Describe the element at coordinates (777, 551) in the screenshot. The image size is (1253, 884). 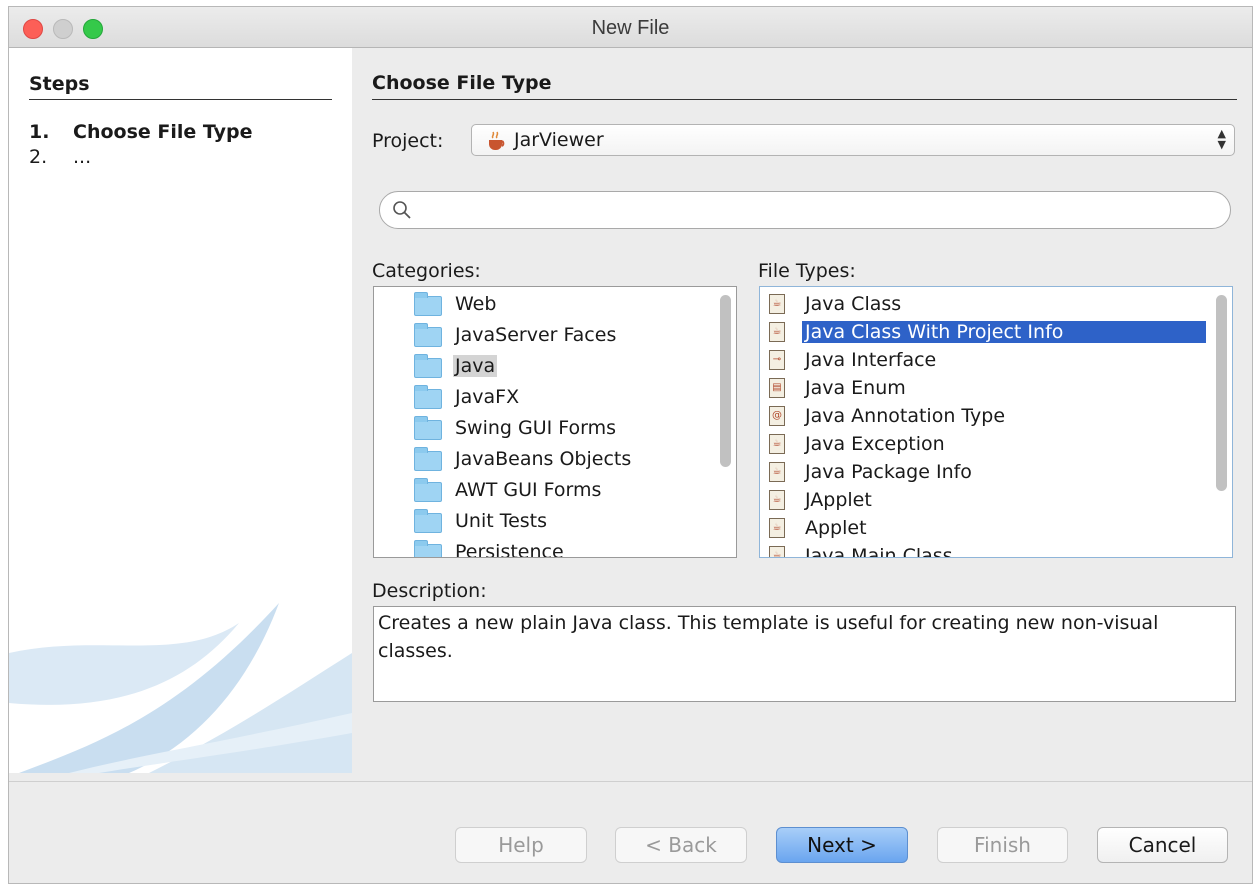
I see `main-class-file-icon: ☕` at that location.